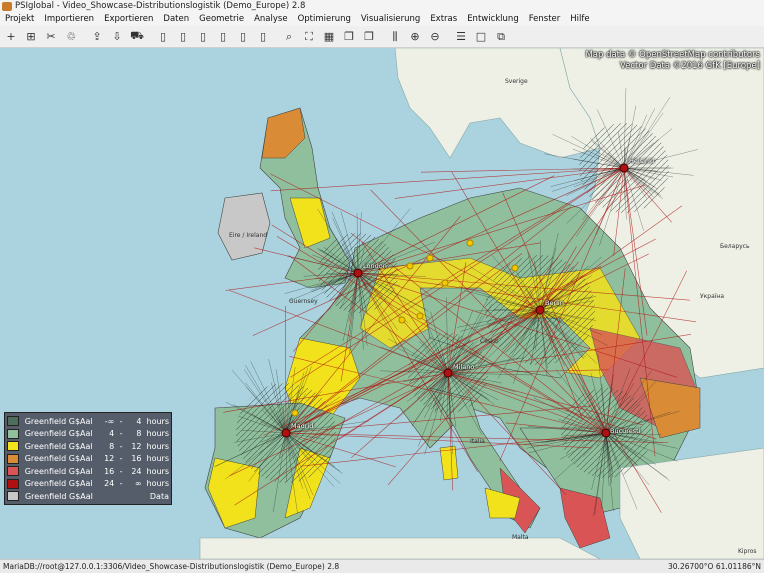 The width and height of the screenshot is (764, 573). Describe the element at coordinates (270, 19) in the screenshot. I see `menu-analyse: Analyse` at that location.